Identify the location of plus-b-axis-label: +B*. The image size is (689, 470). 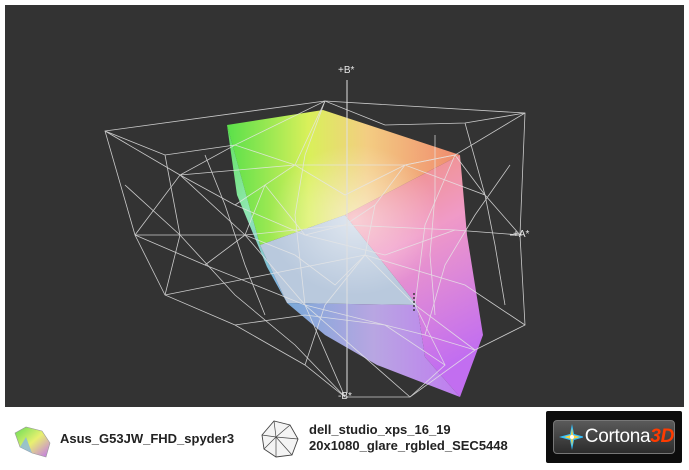
(346, 70).